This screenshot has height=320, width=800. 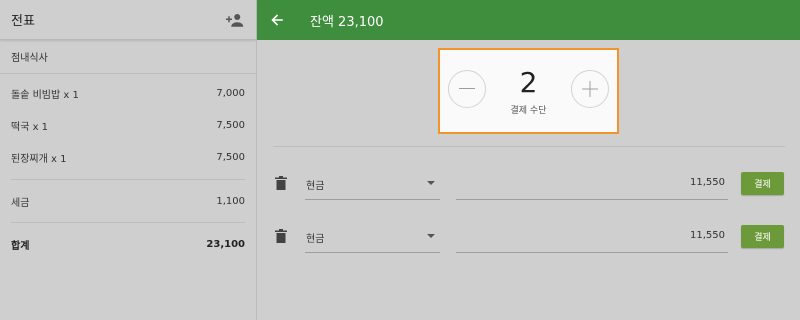 What do you see at coordinates (529, 146) in the screenshot?
I see `section-divider` at bounding box center [529, 146].